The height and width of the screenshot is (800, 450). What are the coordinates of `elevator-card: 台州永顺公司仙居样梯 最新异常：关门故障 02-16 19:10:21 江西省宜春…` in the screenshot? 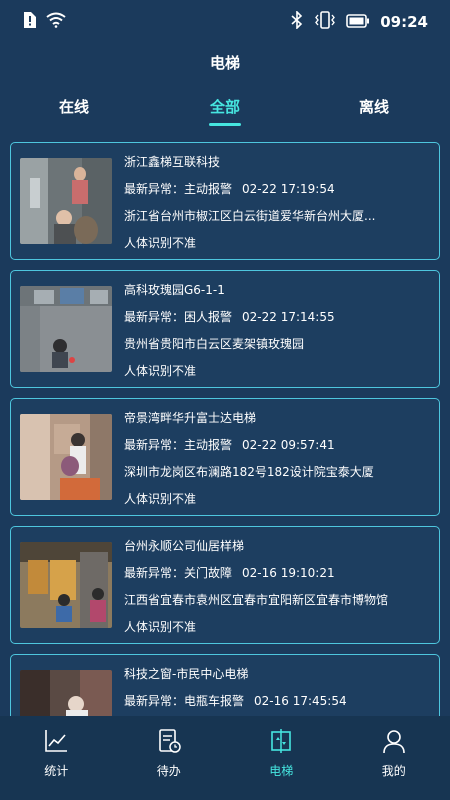 It's located at (225, 585).